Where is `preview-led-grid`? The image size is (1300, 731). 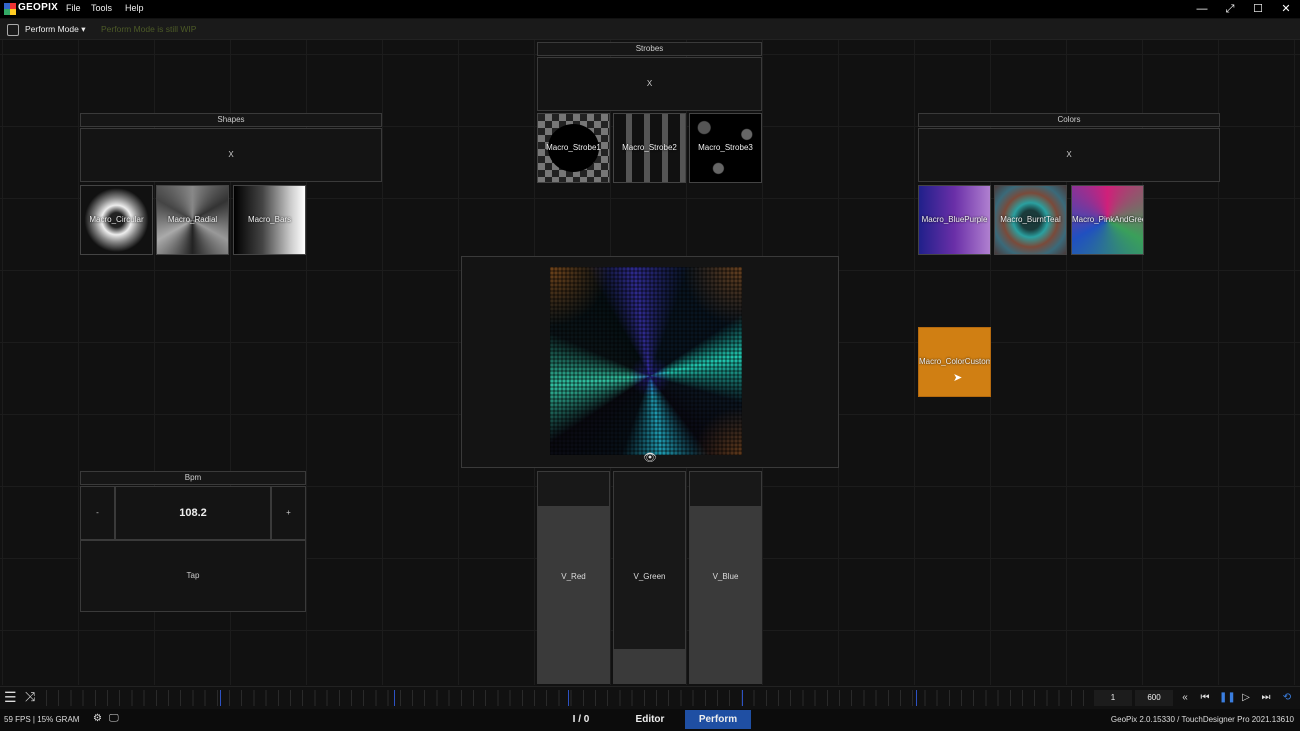
preview-led-grid is located at coordinates (646, 361).